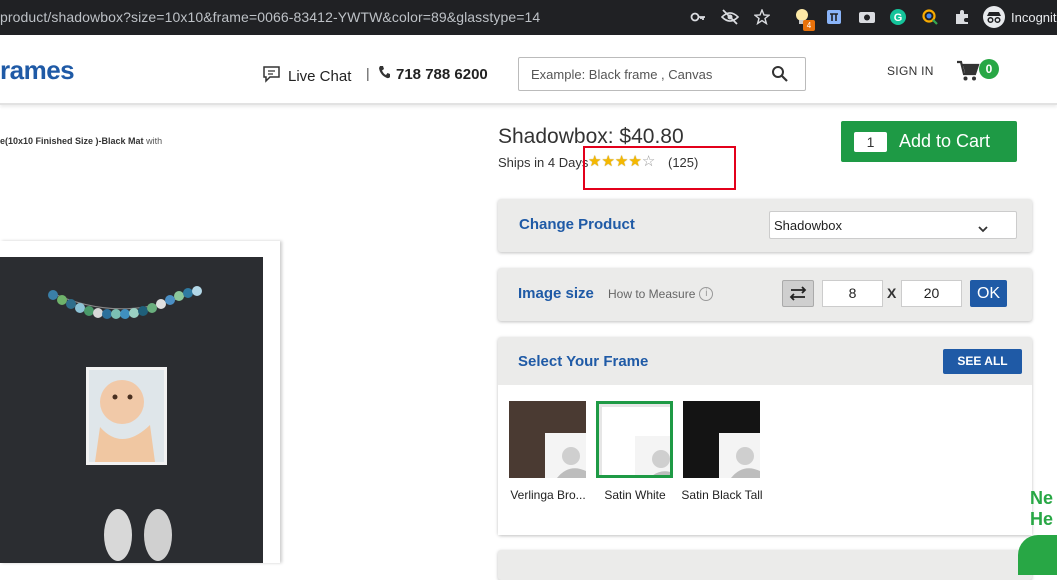  What do you see at coordinates (644, 74) in the screenshot?
I see `search-input` at bounding box center [644, 74].